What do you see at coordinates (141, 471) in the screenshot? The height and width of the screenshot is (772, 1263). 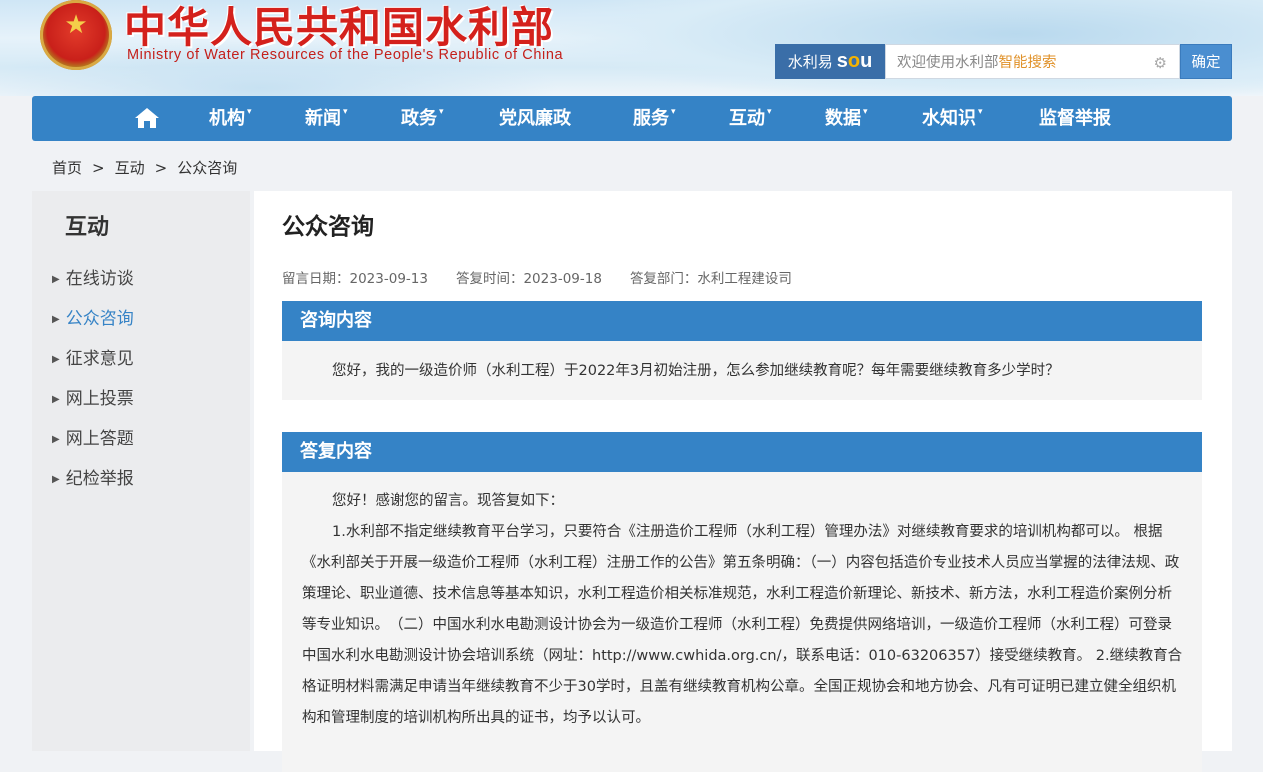 I see `sidebar: 互动 ▶ 在线访谈 ▶ 公众咨询 ▶ 征求意见 ▶ 网上投票 ▶ 网上答题 ▶ 纪检举报` at bounding box center [141, 471].